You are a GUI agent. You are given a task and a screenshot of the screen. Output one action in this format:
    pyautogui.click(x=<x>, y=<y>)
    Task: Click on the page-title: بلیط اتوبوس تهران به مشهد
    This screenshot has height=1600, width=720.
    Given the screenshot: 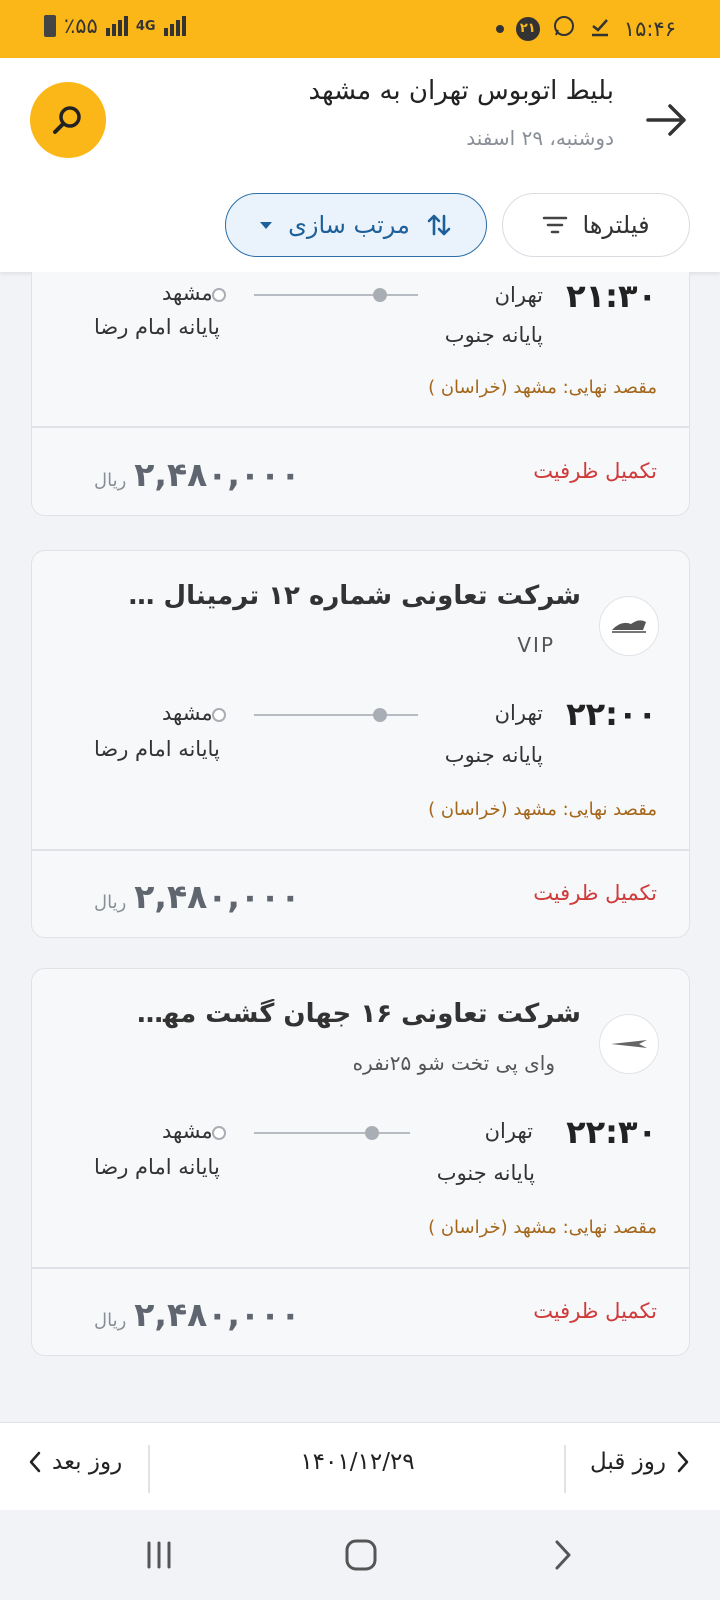 What is the action you would take?
    pyautogui.click(x=461, y=91)
    